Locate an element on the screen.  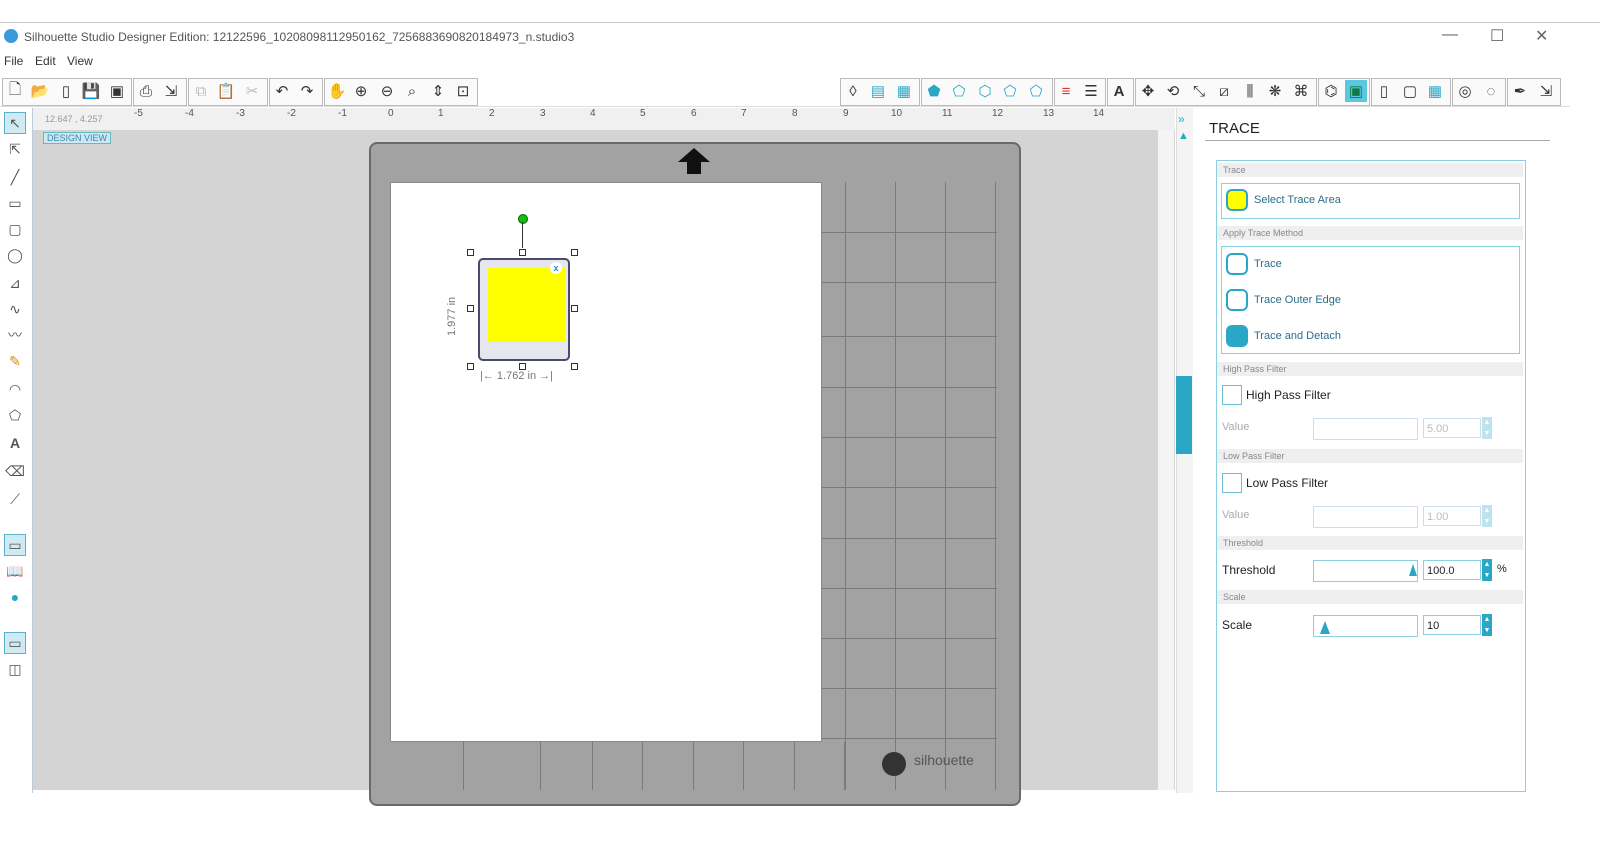
curve-tool-icon: ∿ is located at coordinates (15, 309).